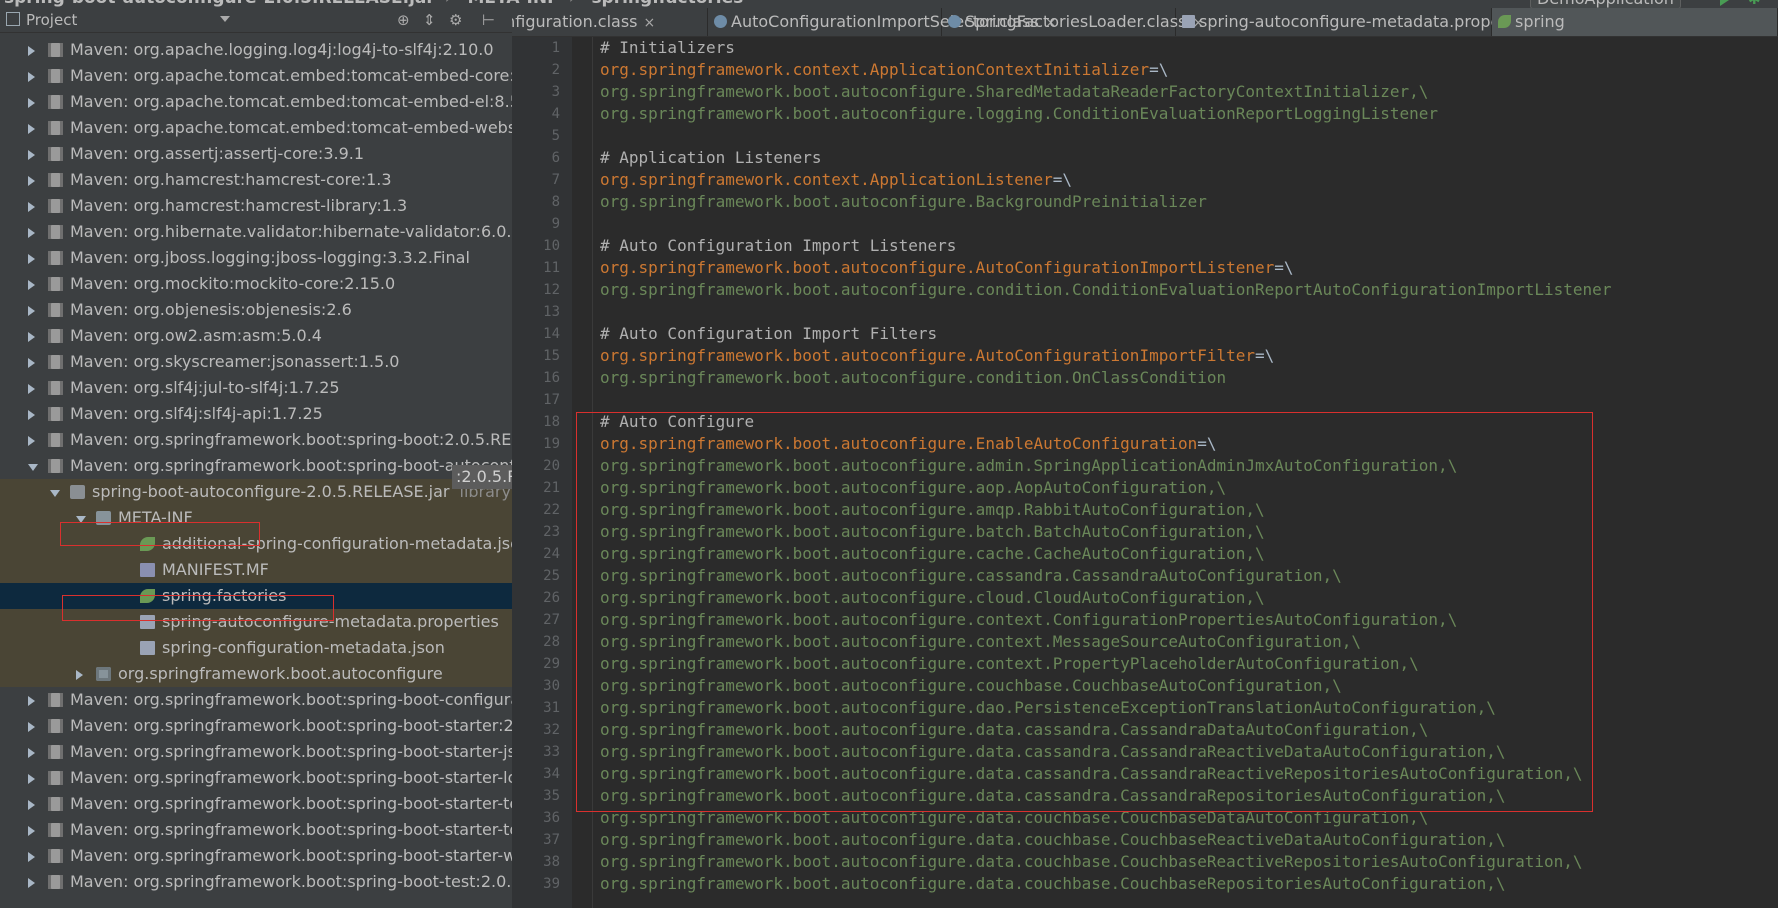 The height and width of the screenshot is (908, 1778). Describe the element at coordinates (256, 284) in the screenshot. I see `tree-node: Maven: org.mockito:mockito-core:2.15.0` at that location.